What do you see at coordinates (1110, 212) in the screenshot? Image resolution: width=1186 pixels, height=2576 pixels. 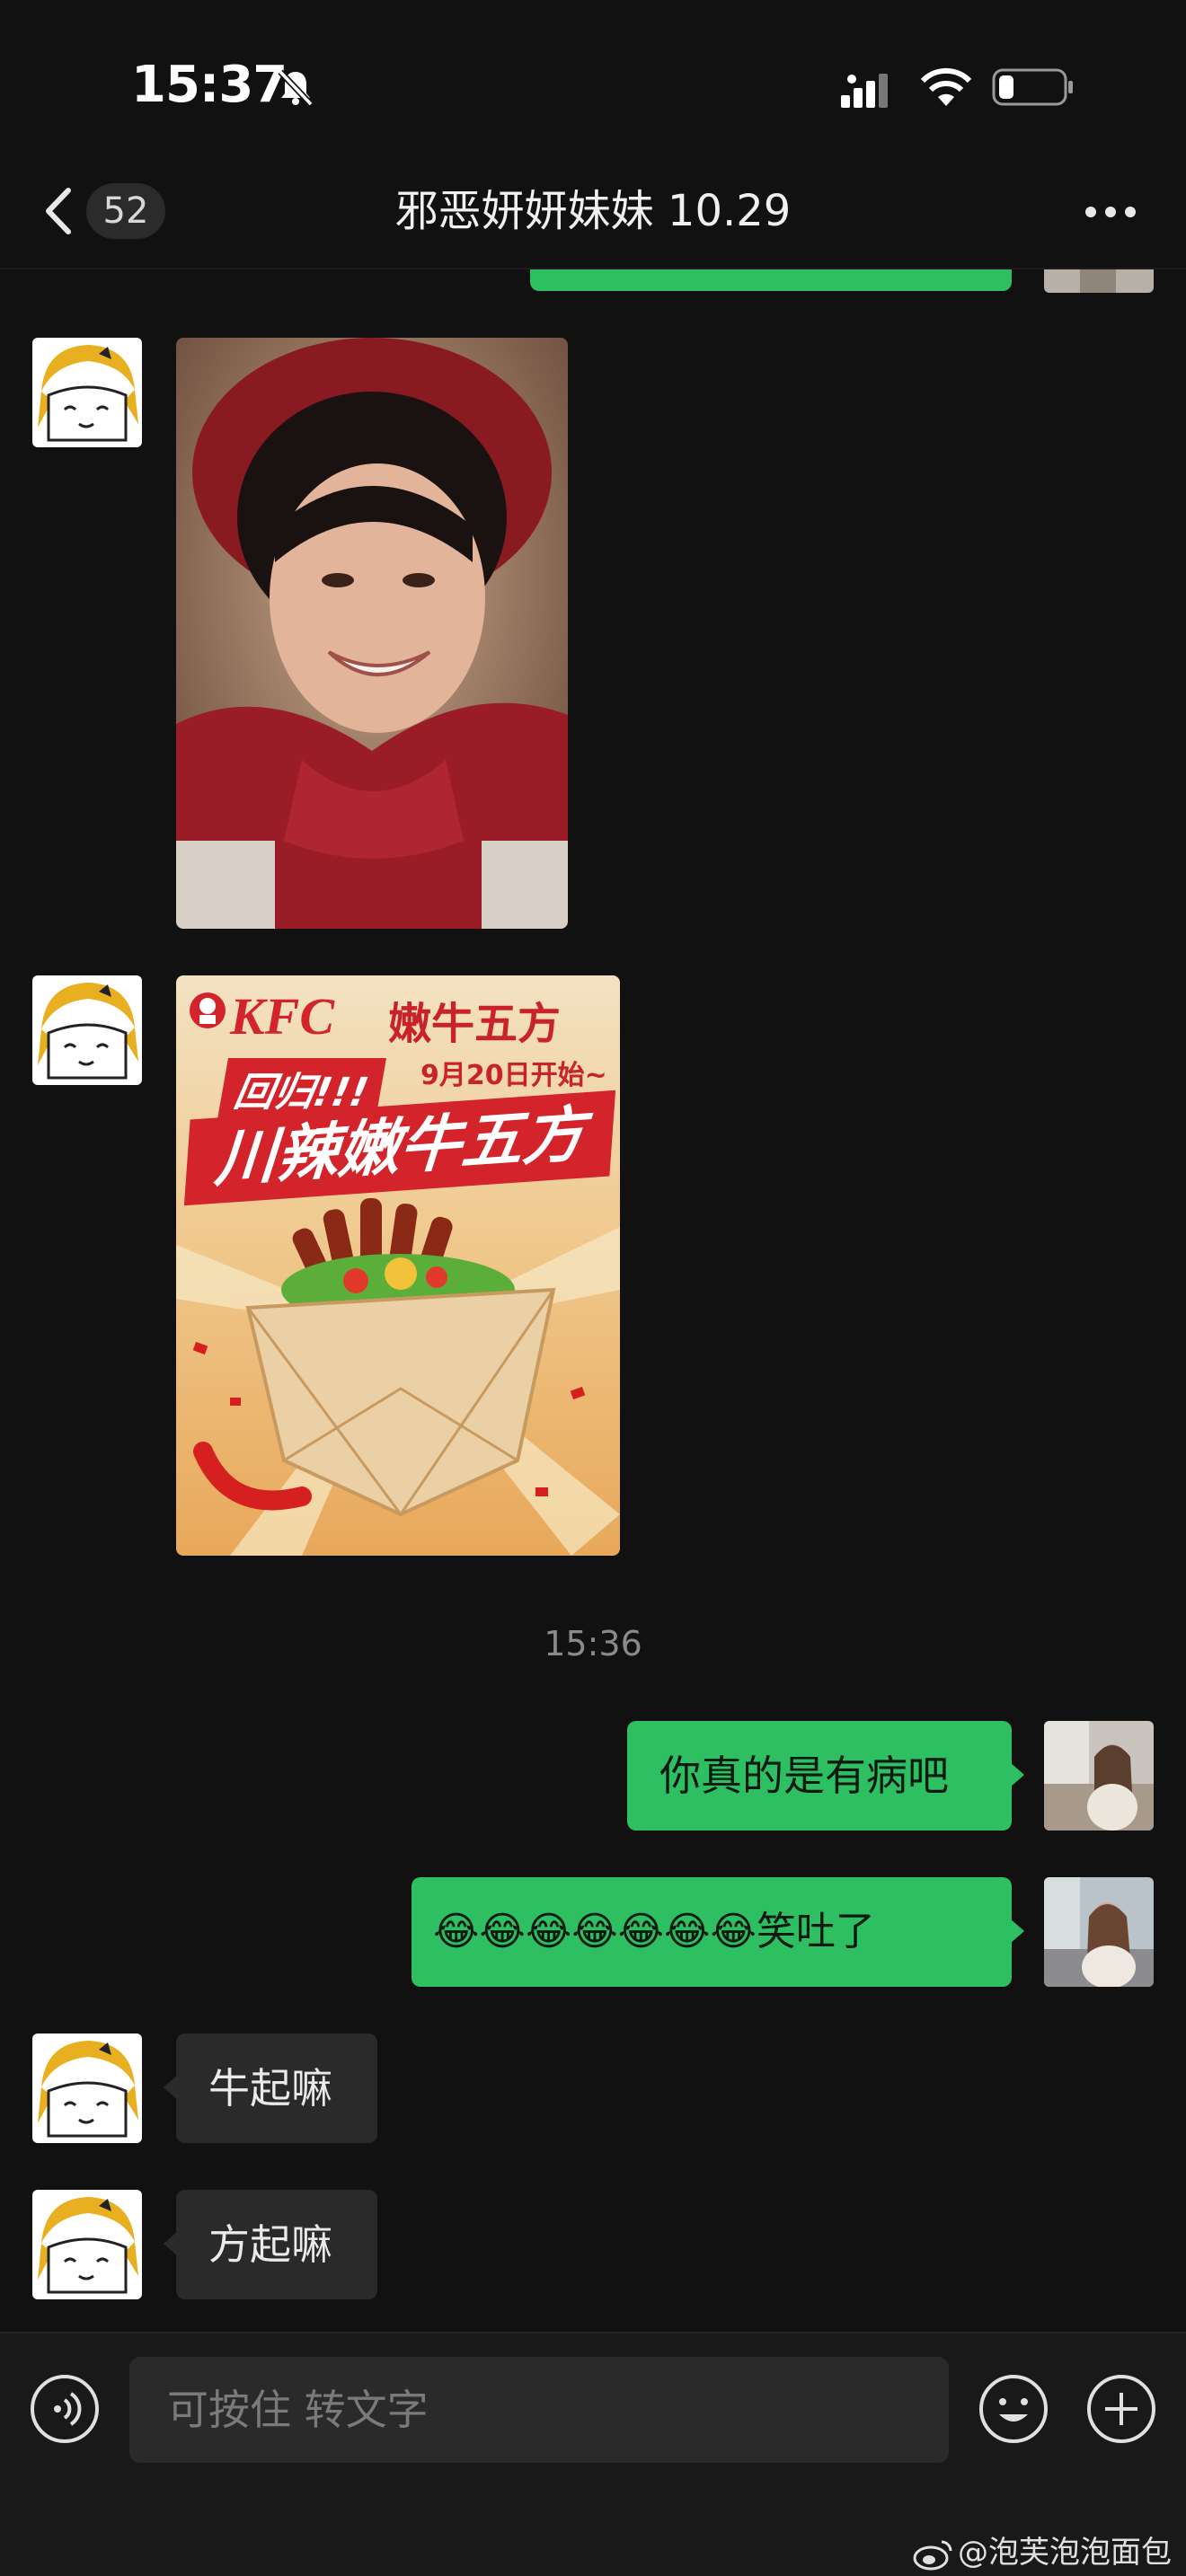 I see `more-dots-icon` at bounding box center [1110, 212].